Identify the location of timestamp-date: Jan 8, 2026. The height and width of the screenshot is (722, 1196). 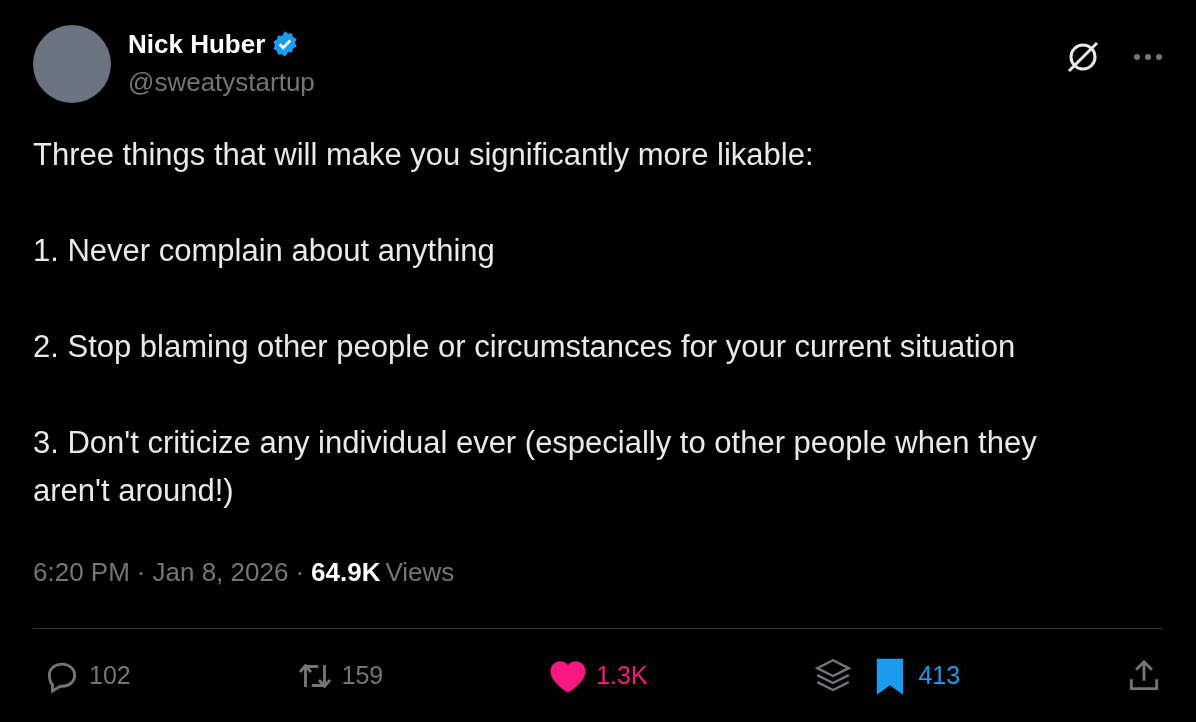
(220, 572).